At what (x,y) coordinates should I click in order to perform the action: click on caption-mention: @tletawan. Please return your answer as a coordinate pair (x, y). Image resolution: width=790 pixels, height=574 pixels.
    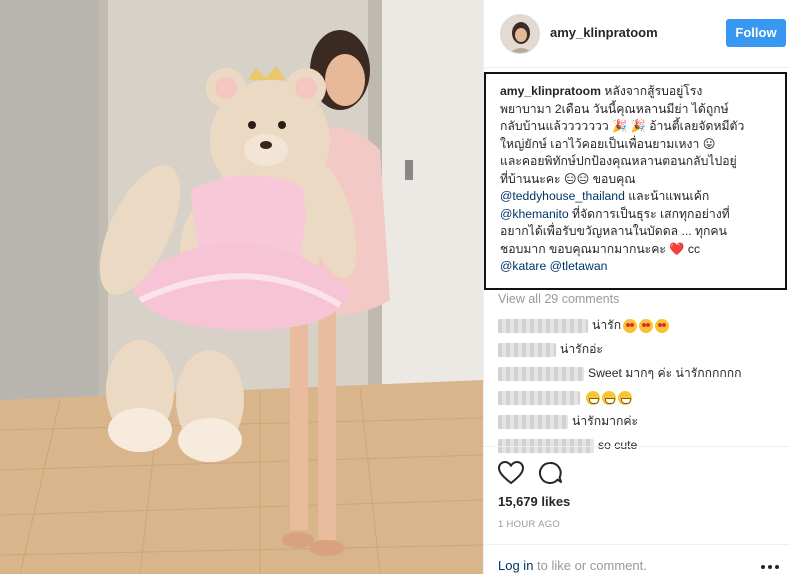
    Looking at the image, I should click on (579, 266).